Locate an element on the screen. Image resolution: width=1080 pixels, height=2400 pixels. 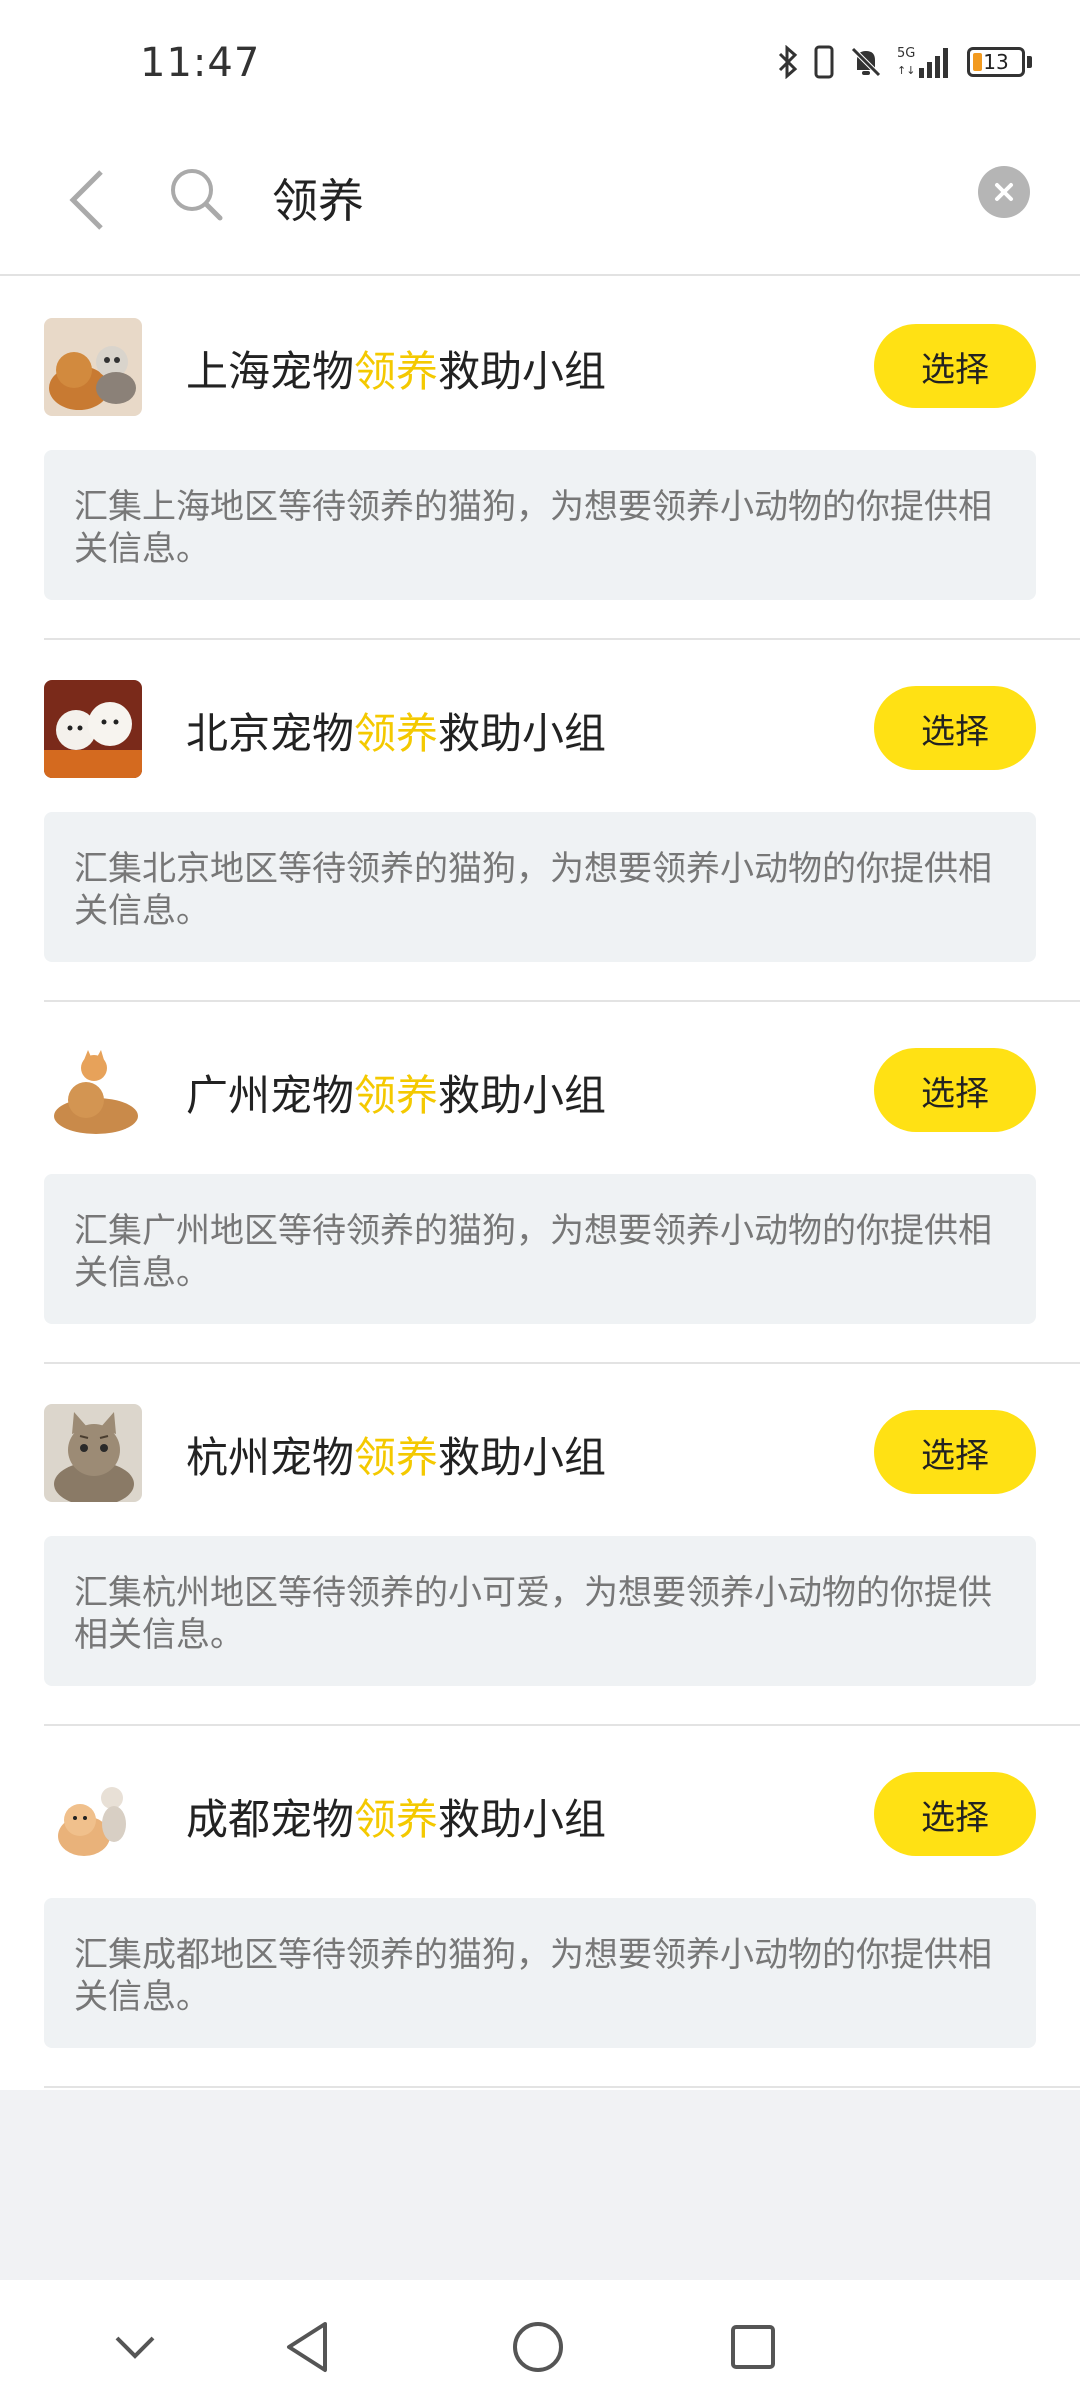
status-bar: 11:47 5G ↑↓ 13 is located at coordinates (540, 65).